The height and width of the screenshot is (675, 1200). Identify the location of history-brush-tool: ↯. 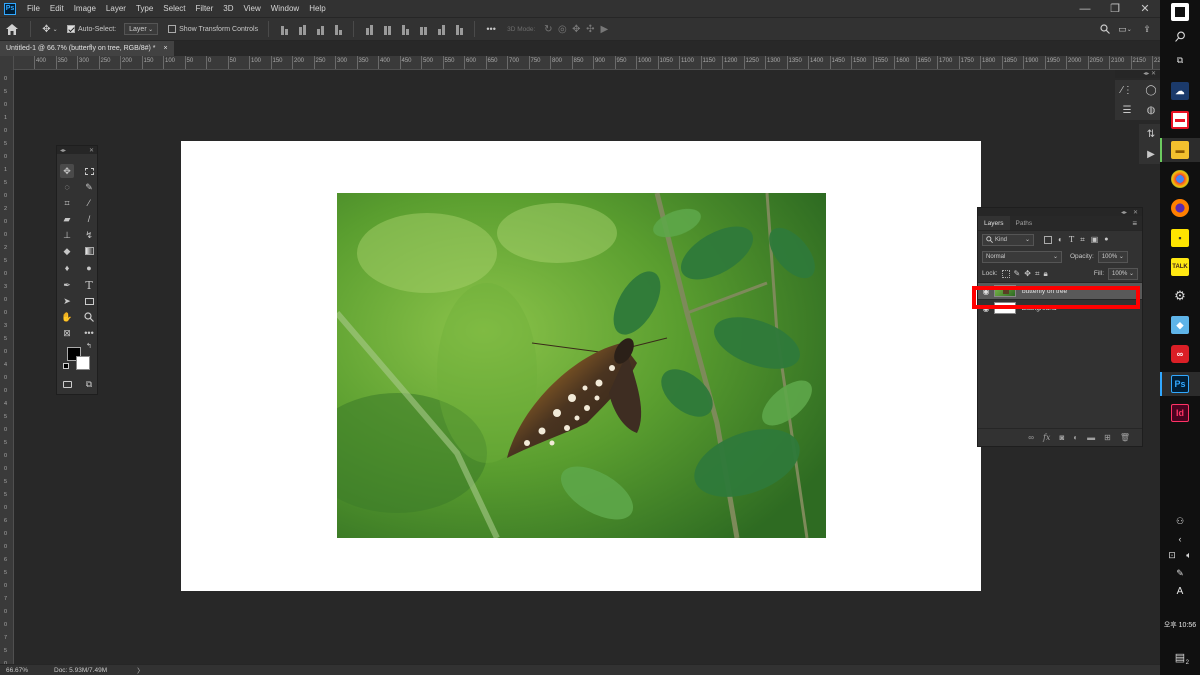
(89, 235).